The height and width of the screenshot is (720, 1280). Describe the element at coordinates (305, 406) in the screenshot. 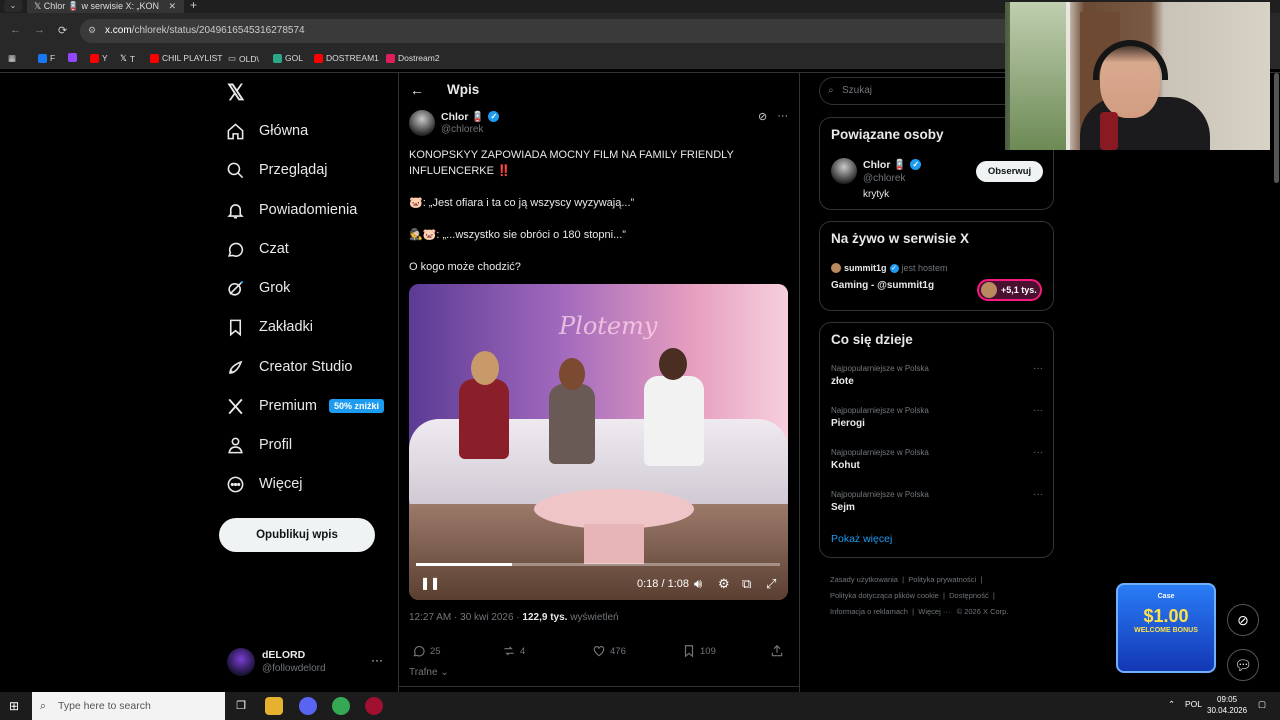

I see `nav-premium: Premium 50% zniżki` at that location.